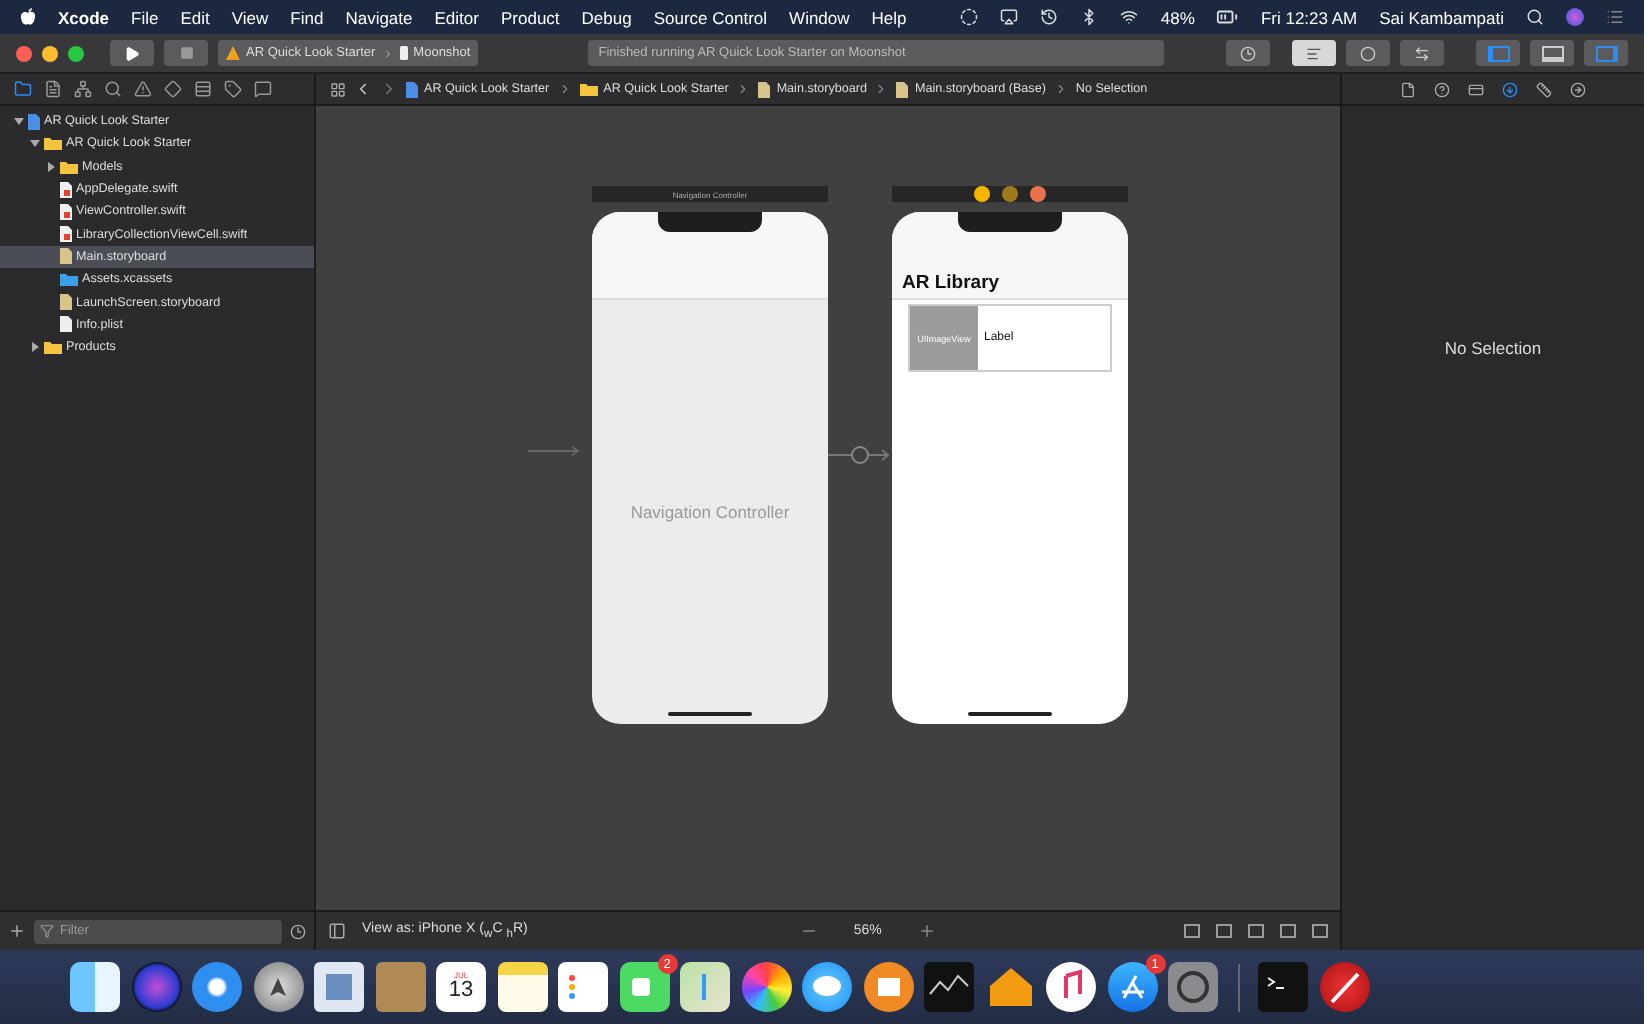  What do you see at coordinates (710, 17) in the screenshot?
I see `menu-item: Source Control` at bounding box center [710, 17].